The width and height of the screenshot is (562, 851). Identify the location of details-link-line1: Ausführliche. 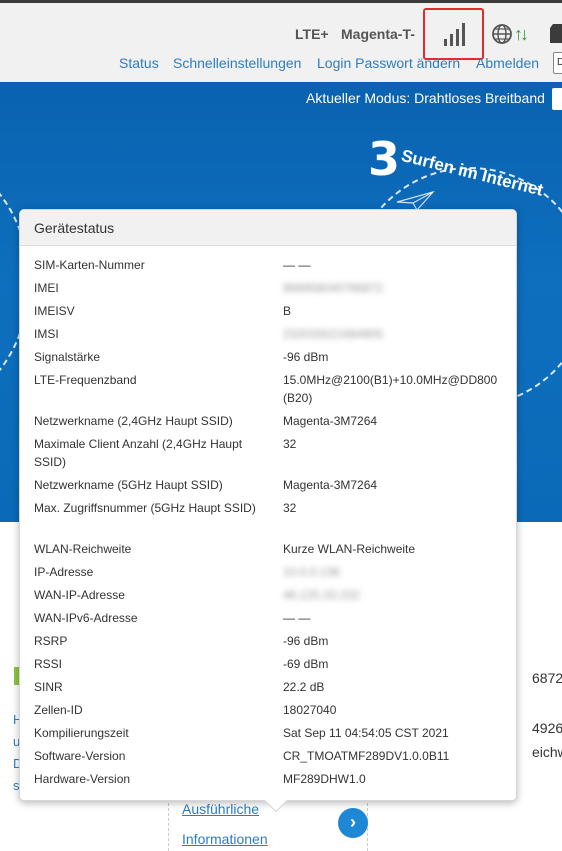
(220, 809).